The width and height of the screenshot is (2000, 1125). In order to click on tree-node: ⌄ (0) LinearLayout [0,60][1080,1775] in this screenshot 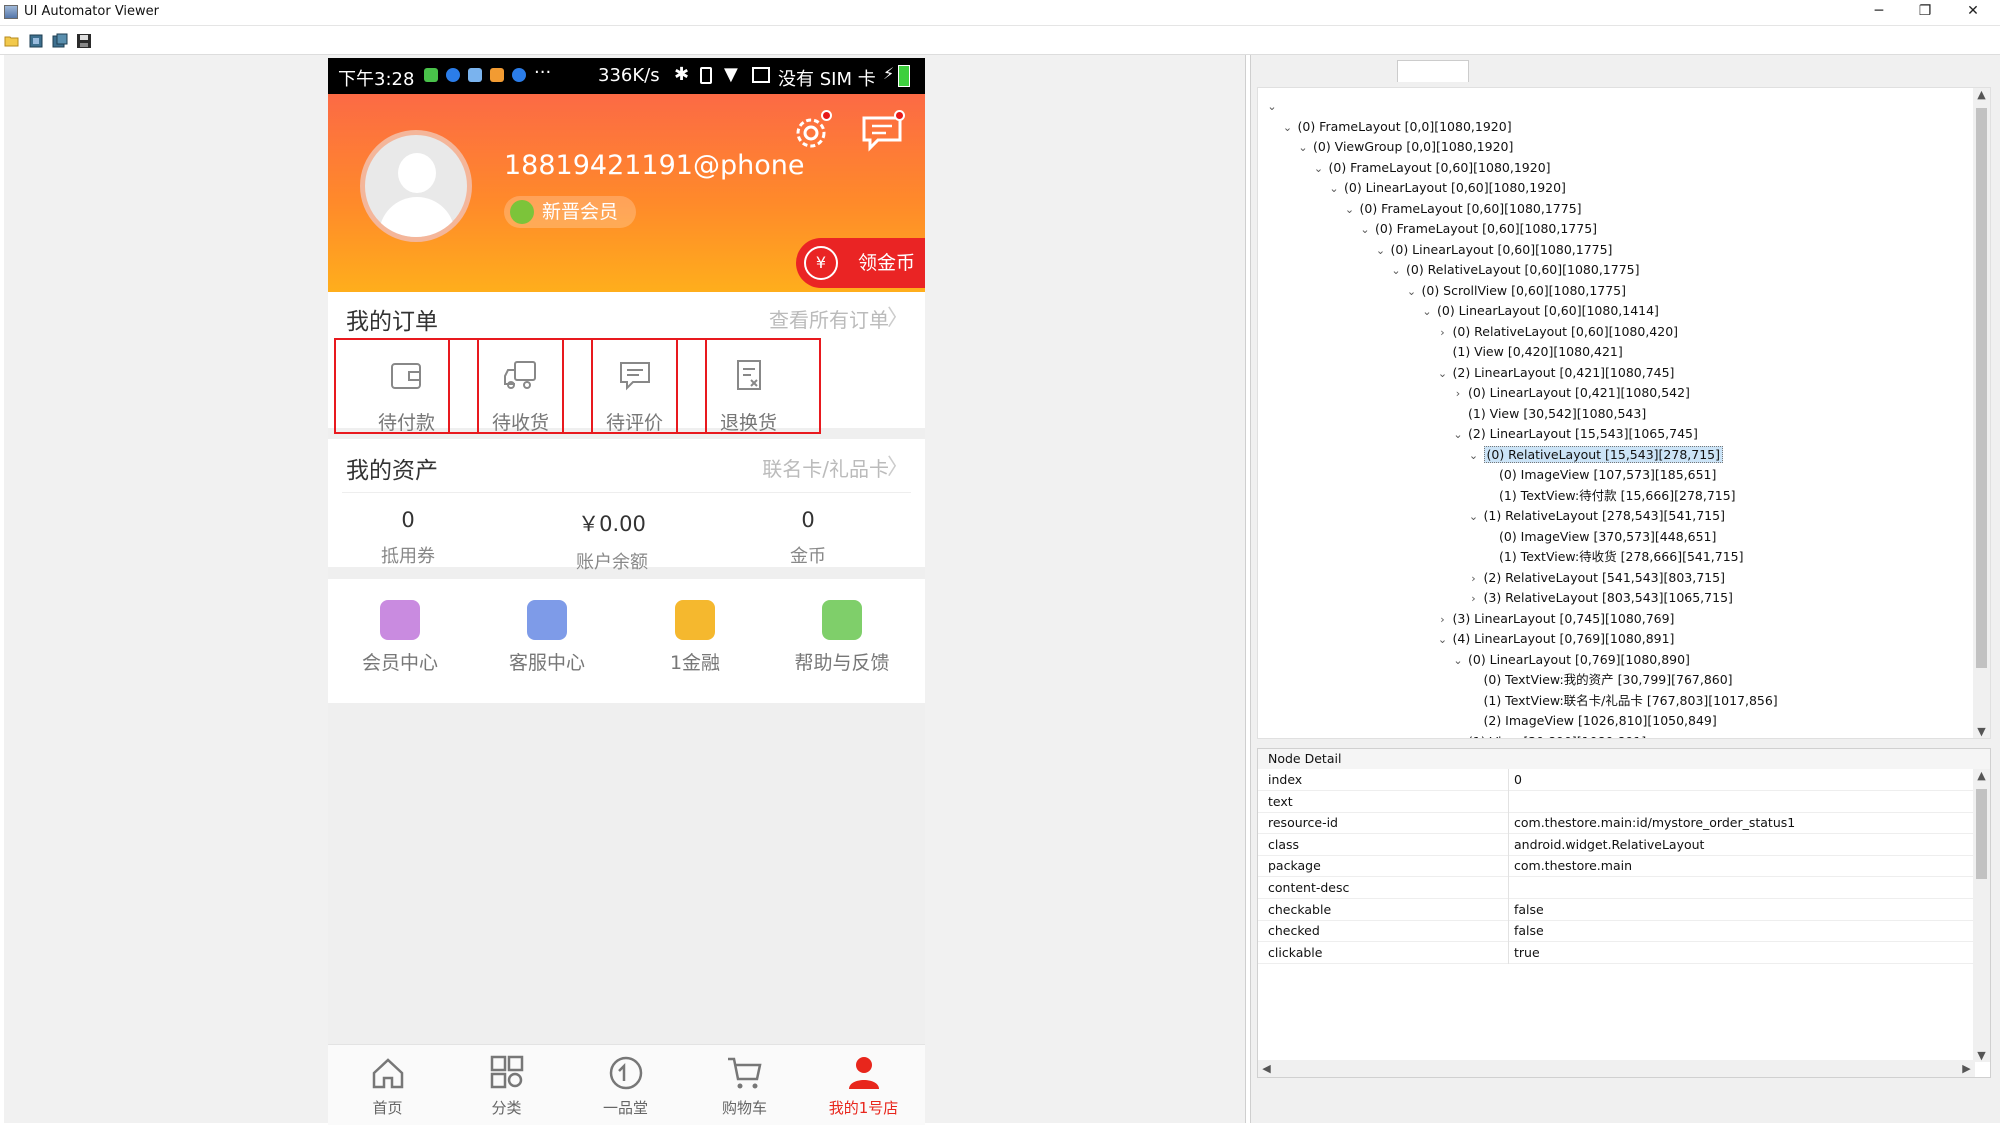, I will do `click(1492, 250)`.